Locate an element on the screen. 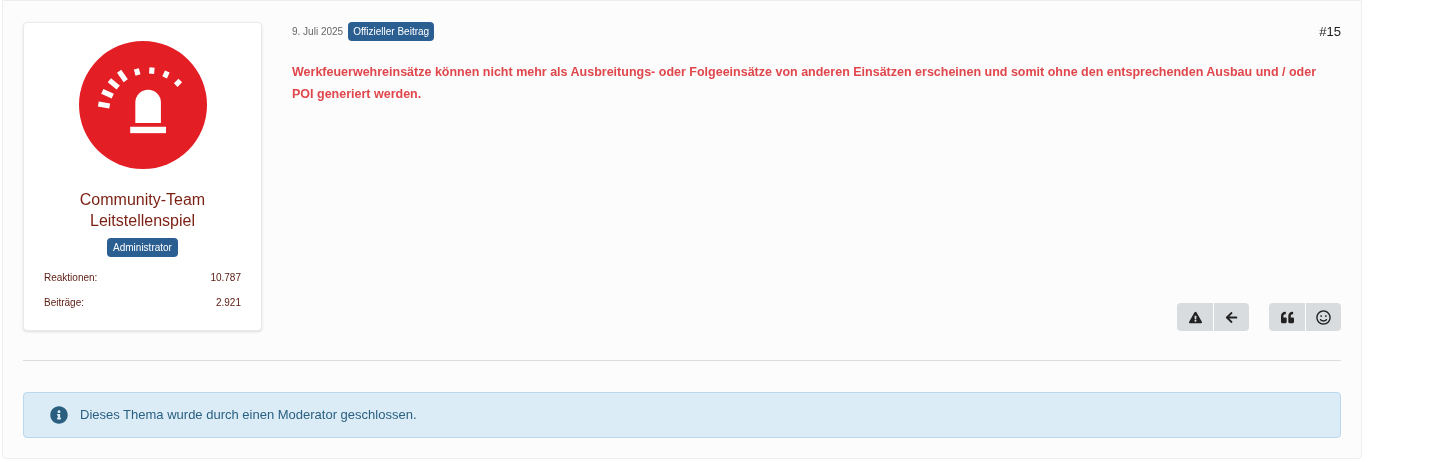 This screenshot has height=462, width=1441. post-date: 9. Juli 2025 is located at coordinates (318, 32).